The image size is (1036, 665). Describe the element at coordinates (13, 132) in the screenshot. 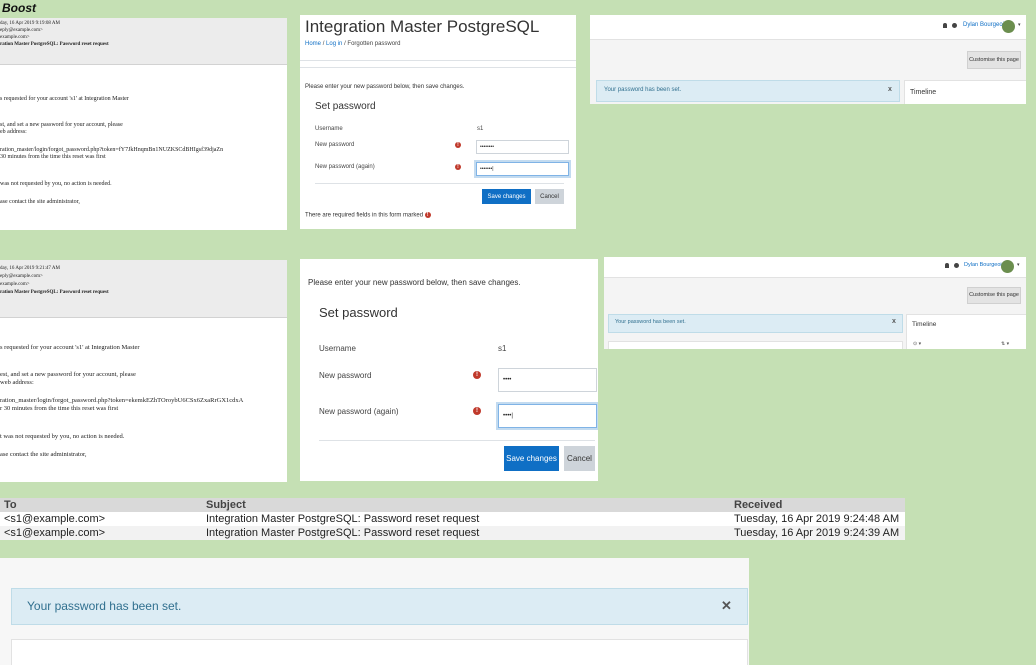

I see `email-line: eb address:` at that location.